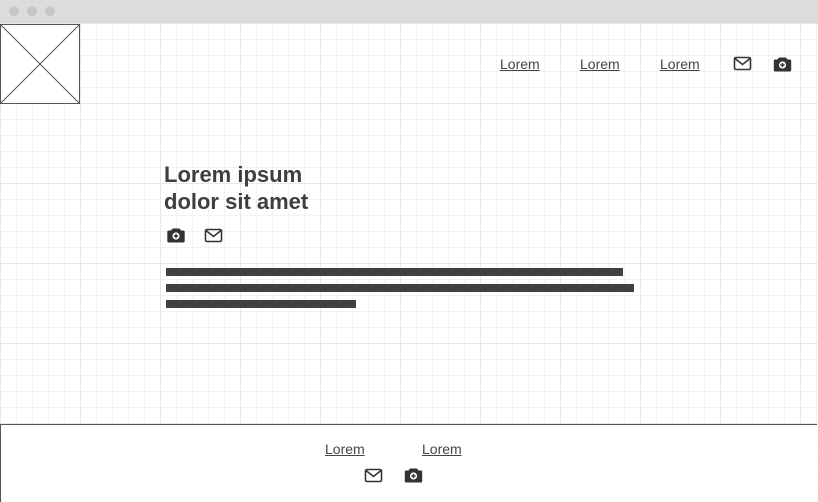 The width and height of the screenshot is (818, 502). Describe the element at coordinates (345, 449) in the screenshot. I see `footer-link-1: Lorem` at that location.